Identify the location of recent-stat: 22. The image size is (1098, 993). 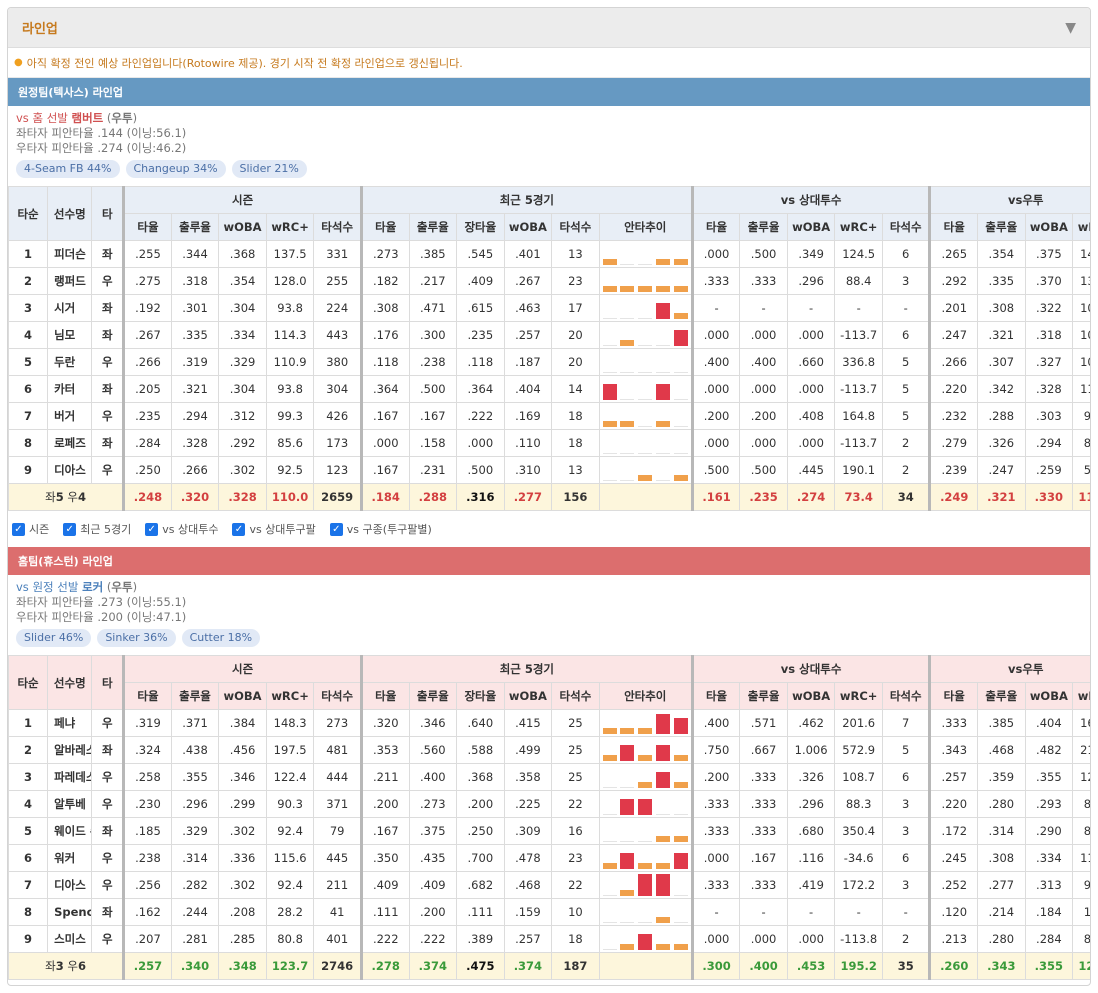
(575, 885).